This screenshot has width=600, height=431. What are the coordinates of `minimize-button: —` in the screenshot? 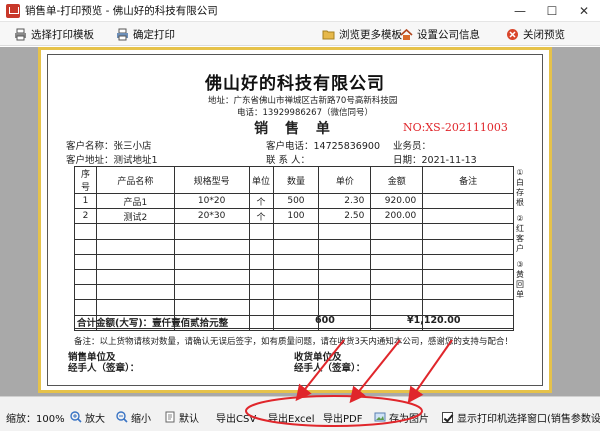 It's located at (520, 11).